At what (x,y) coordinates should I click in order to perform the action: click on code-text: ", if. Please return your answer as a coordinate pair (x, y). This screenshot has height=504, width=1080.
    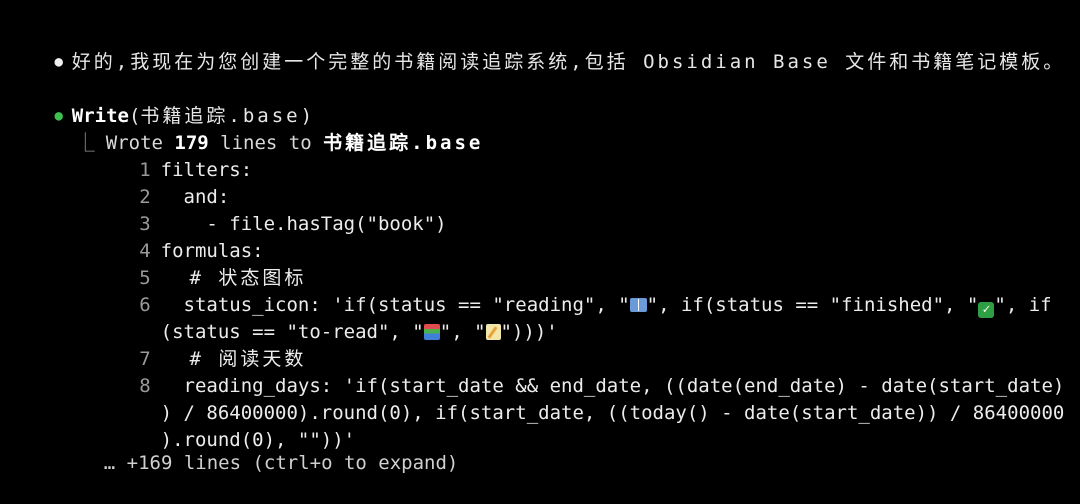
    Looking at the image, I should click on (1023, 305).